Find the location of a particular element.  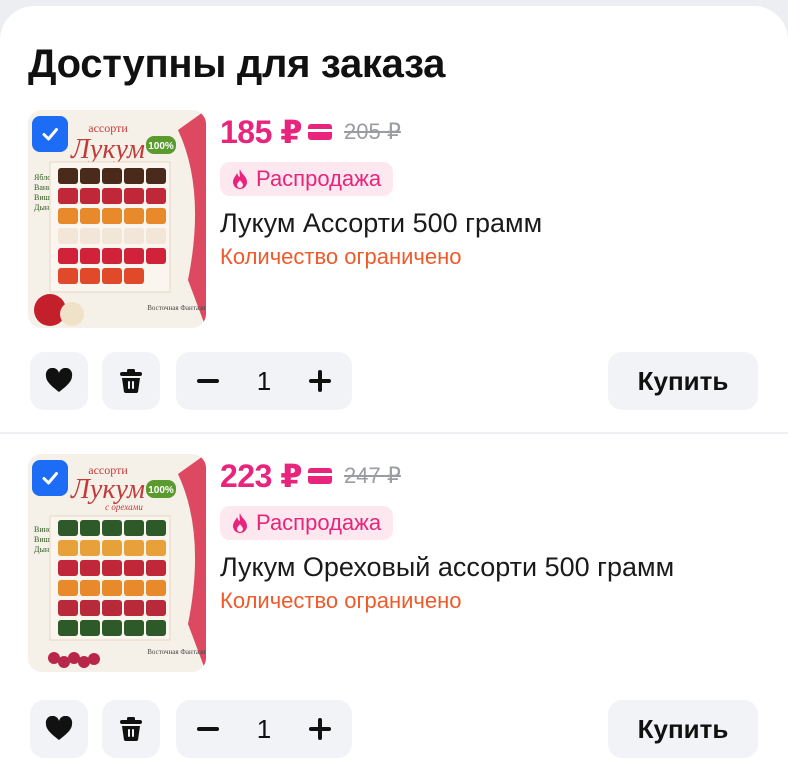

section-title: Доступны для заказа is located at coordinates (237, 64).